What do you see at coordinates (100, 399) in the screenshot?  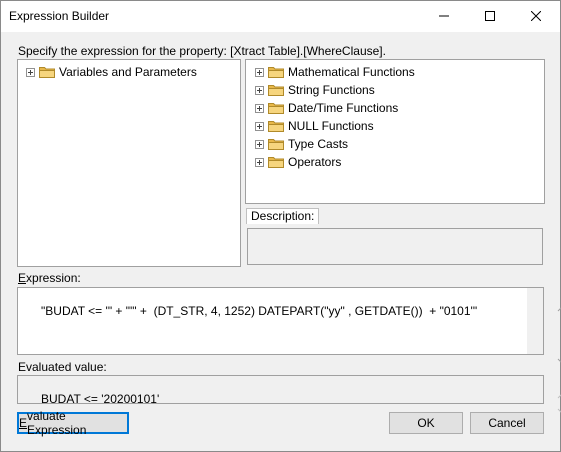 I see `evaluated-value-text: BUDAT <= '20200101'` at bounding box center [100, 399].